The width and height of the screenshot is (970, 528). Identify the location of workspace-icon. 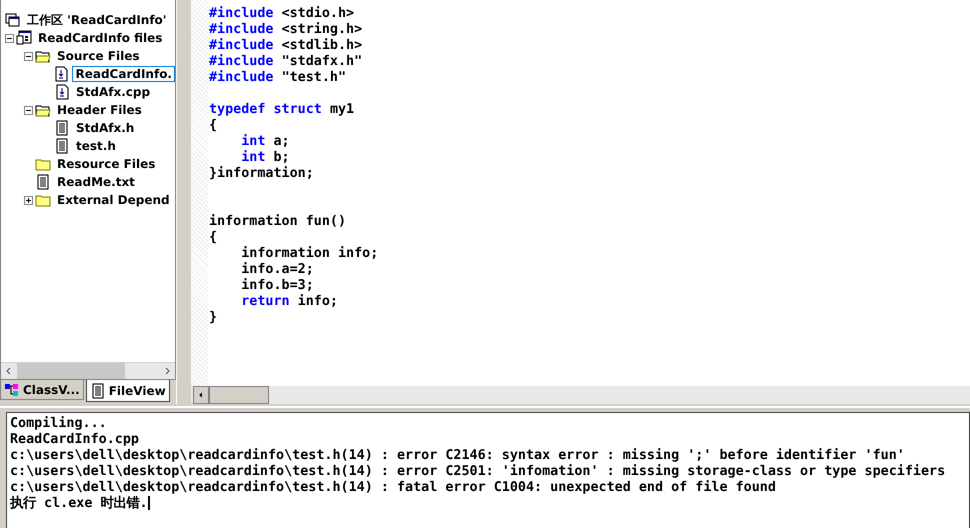
(13, 20).